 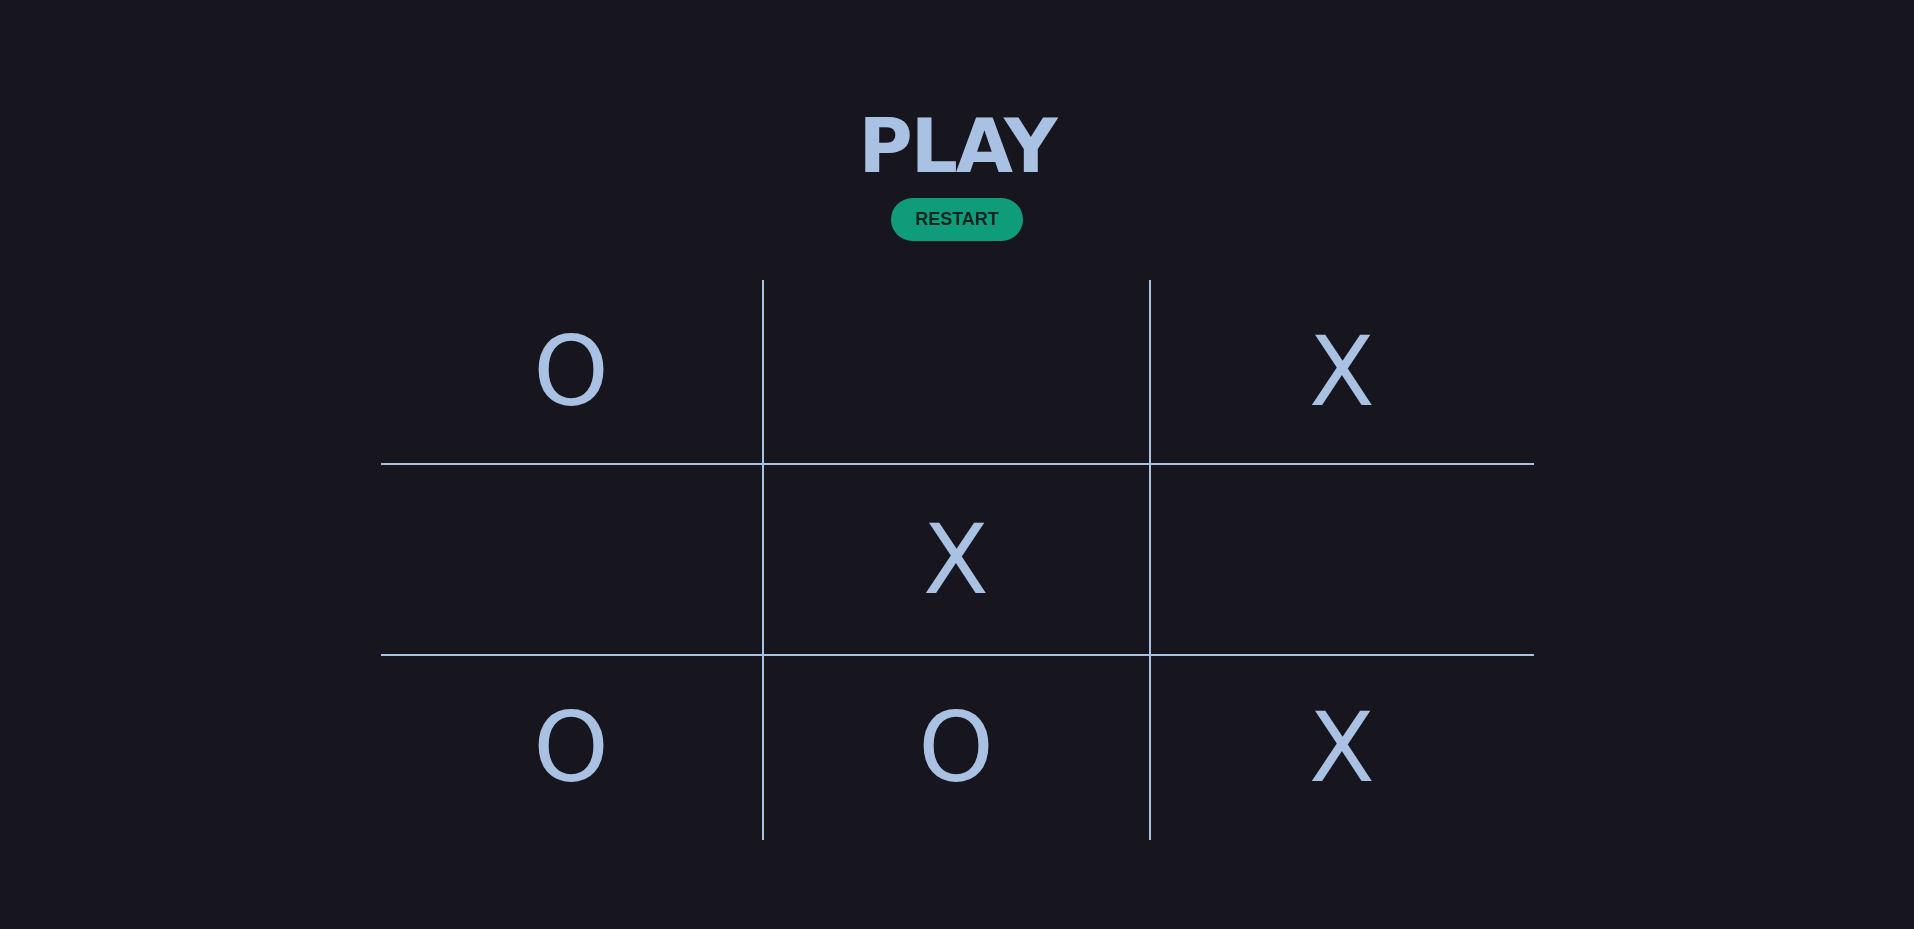 What do you see at coordinates (957, 219) in the screenshot?
I see `restart-button: RESTART` at bounding box center [957, 219].